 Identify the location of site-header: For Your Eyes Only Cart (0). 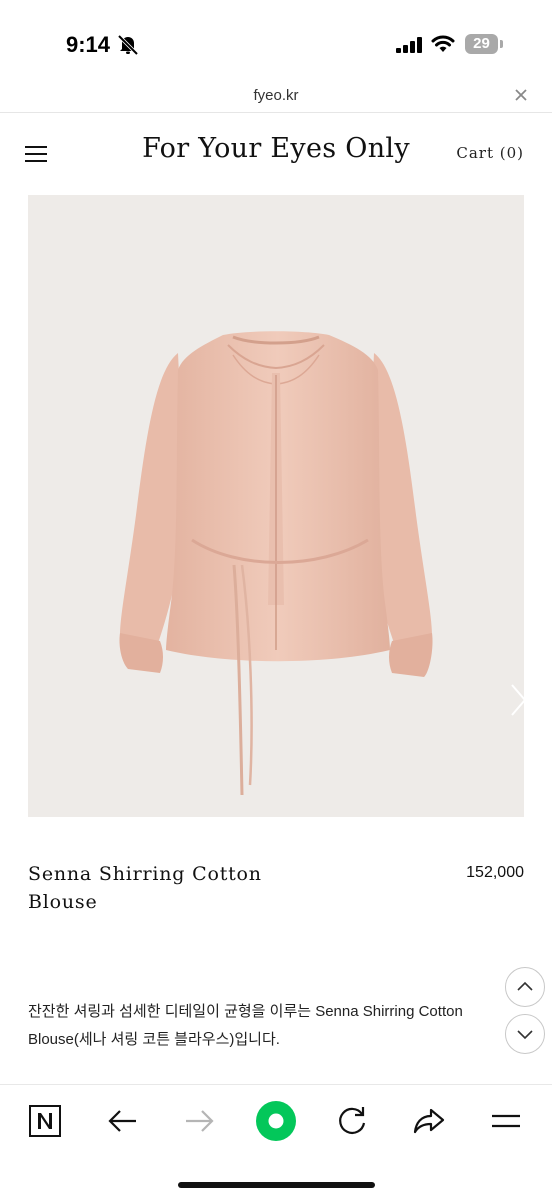
(276, 153).